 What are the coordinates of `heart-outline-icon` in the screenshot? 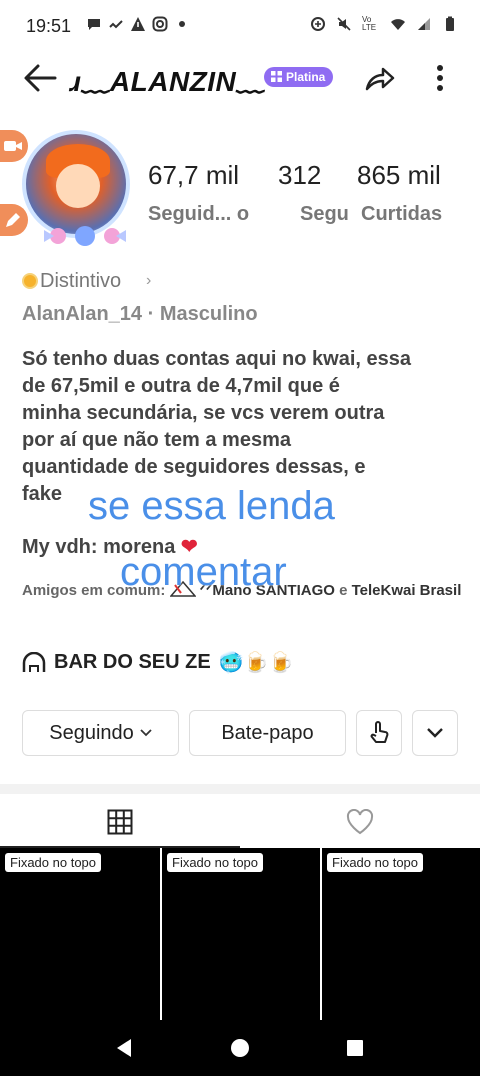 It's located at (360, 822).